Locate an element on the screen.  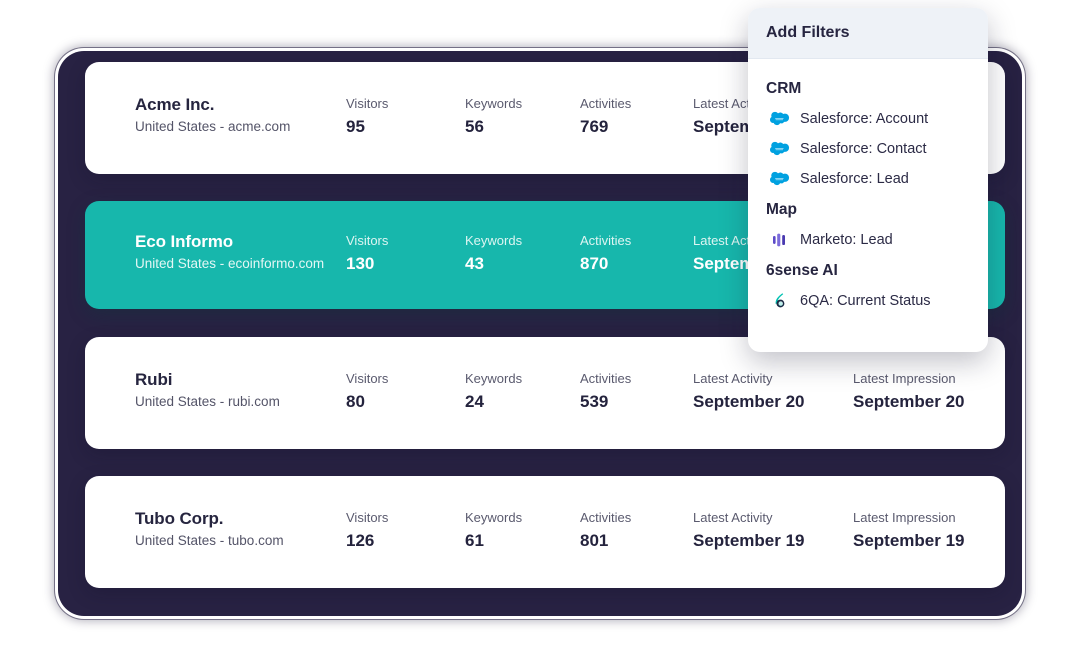
metric-value: 24 is located at coordinates (474, 401).